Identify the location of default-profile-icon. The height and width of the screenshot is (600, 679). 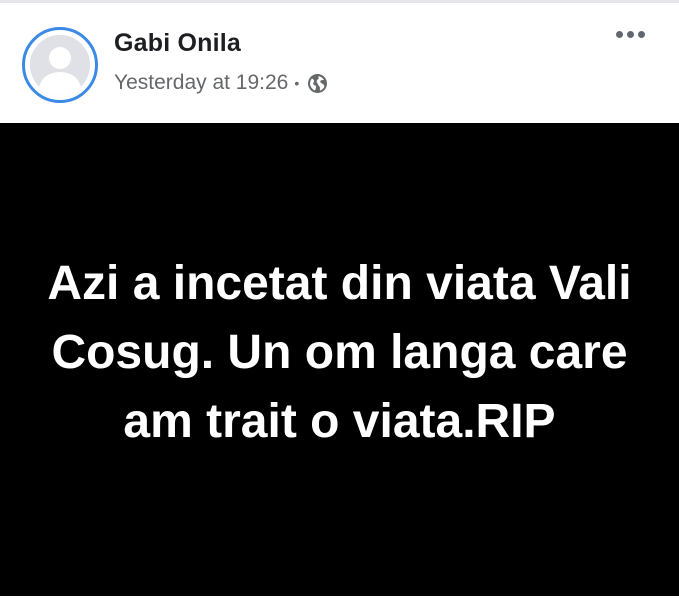
(60, 65).